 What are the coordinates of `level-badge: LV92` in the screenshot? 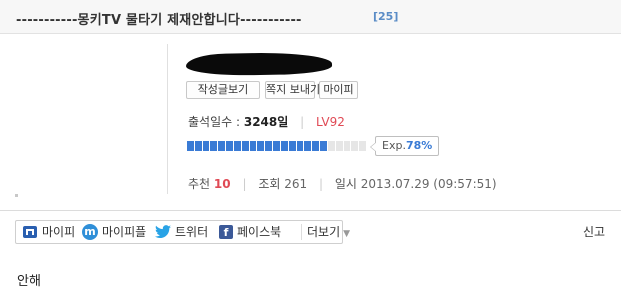 It's located at (330, 122).